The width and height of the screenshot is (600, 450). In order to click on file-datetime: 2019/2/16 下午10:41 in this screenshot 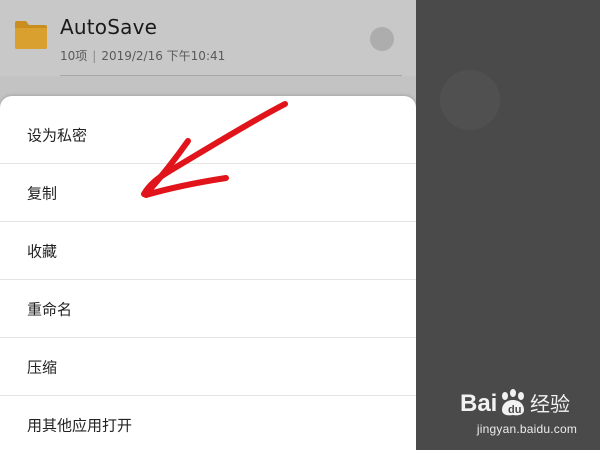, I will do `click(163, 56)`.